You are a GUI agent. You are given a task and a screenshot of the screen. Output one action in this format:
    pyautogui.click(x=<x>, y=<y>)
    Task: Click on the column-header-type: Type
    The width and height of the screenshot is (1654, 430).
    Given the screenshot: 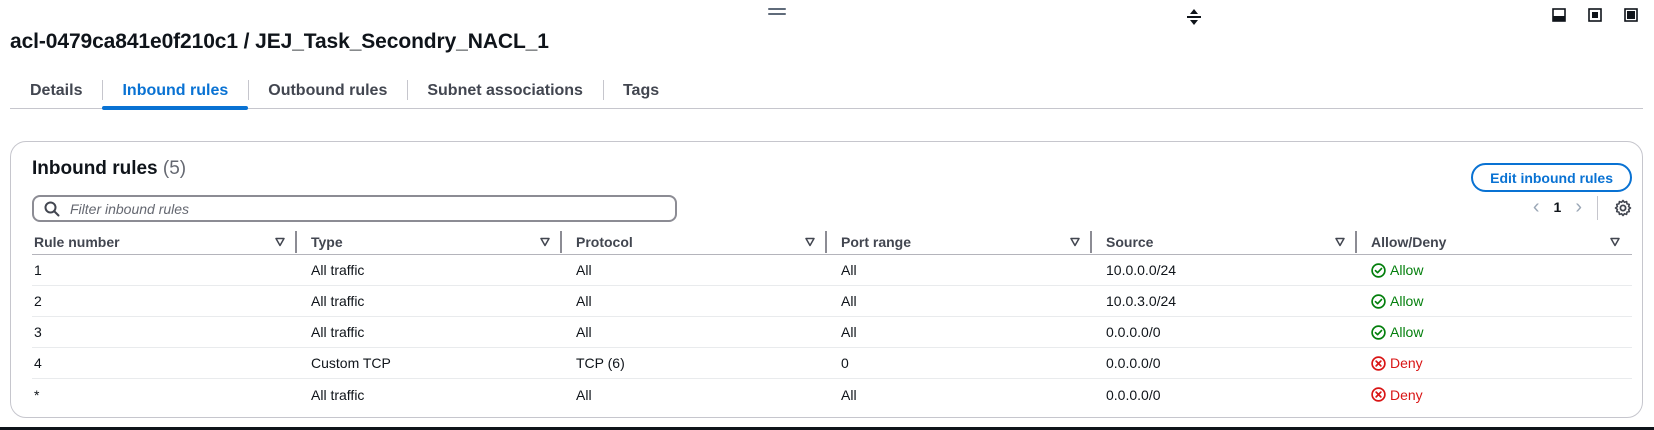 What is the action you would take?
    pyautogui.click(x=429, y=242)
    